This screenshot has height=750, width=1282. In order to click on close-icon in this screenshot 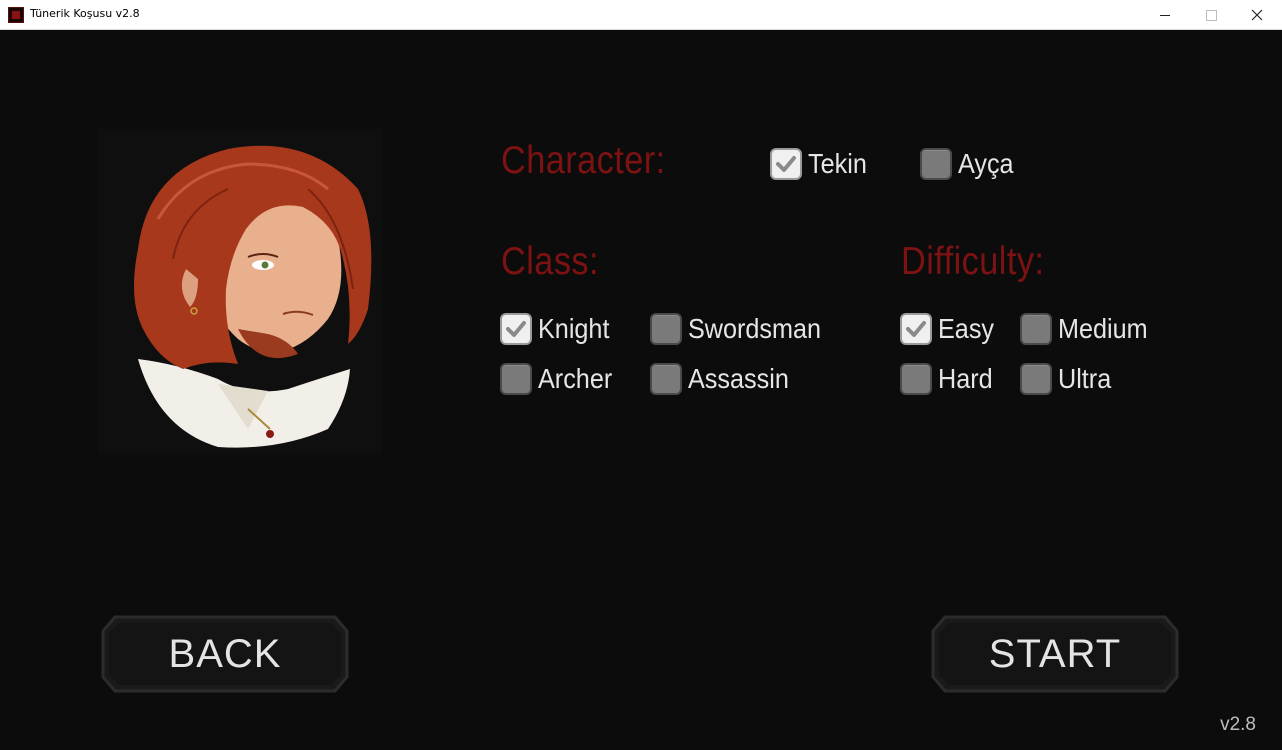, I will do `click(1257, 15)`.